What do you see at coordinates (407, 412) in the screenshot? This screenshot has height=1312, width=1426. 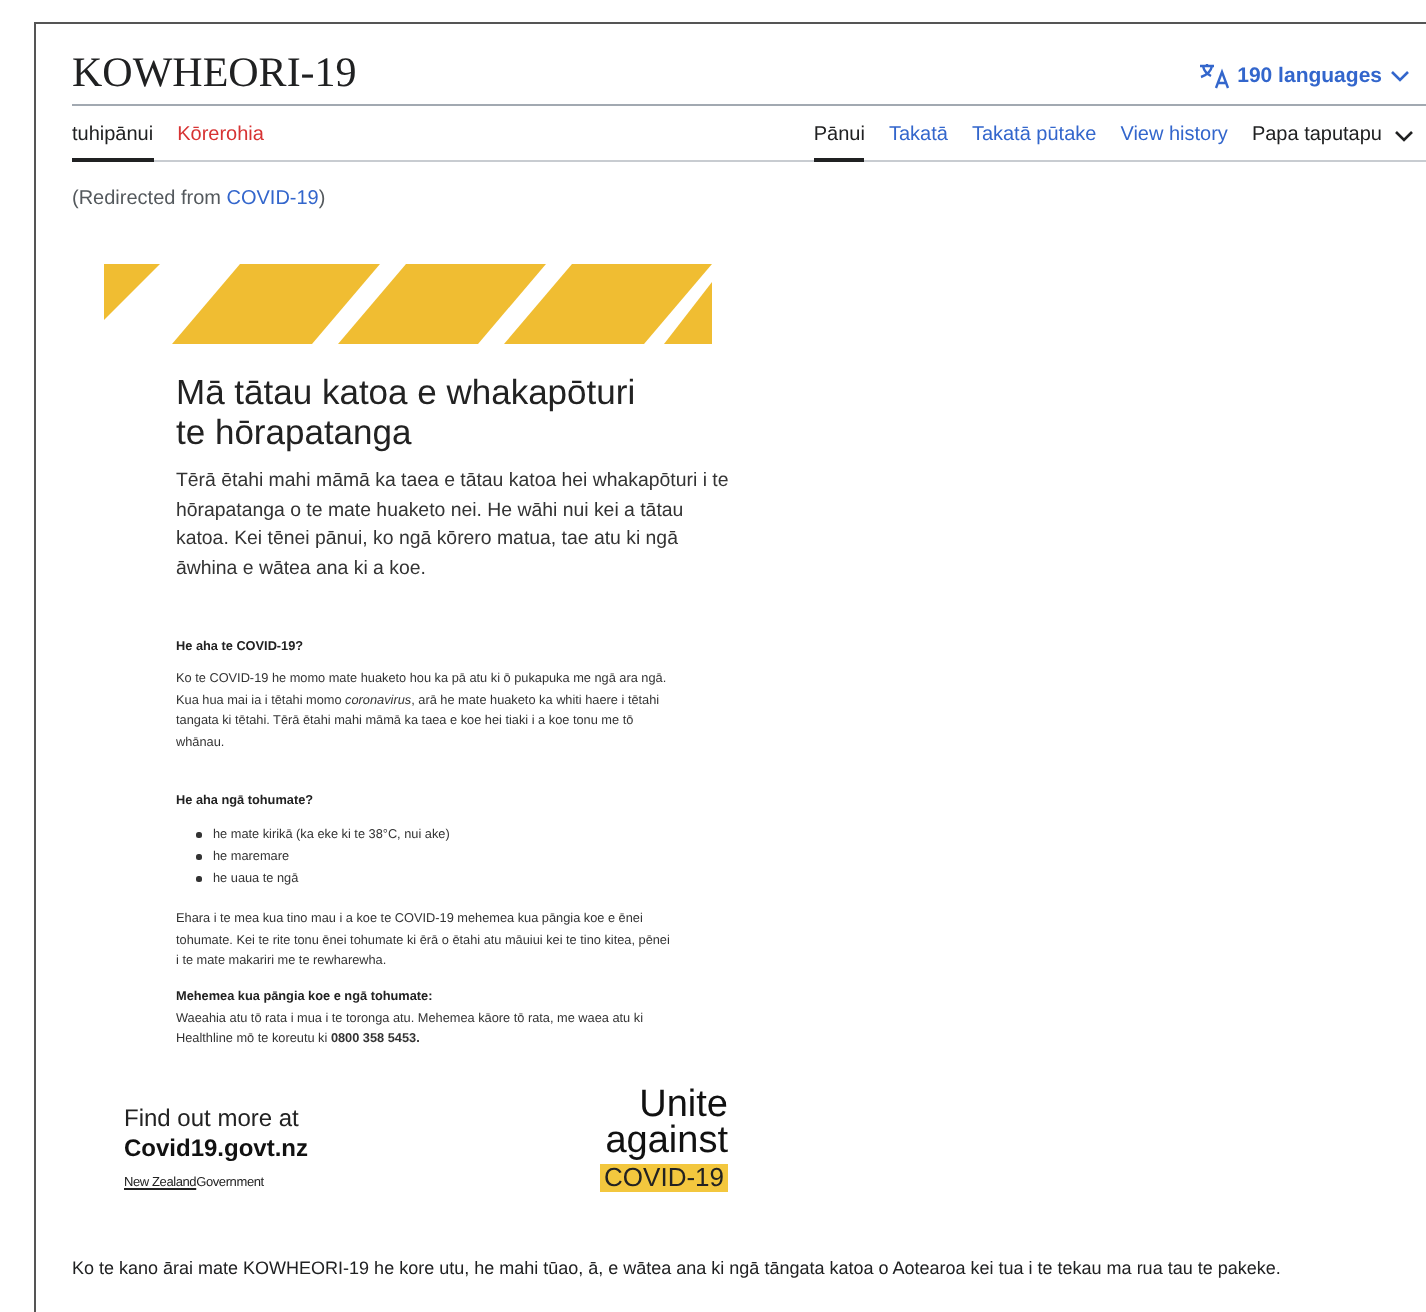 I see `poster-heading: Mā tātau katoa e whakapōturi te hōrapatanga` at bounding box center [407, 412].